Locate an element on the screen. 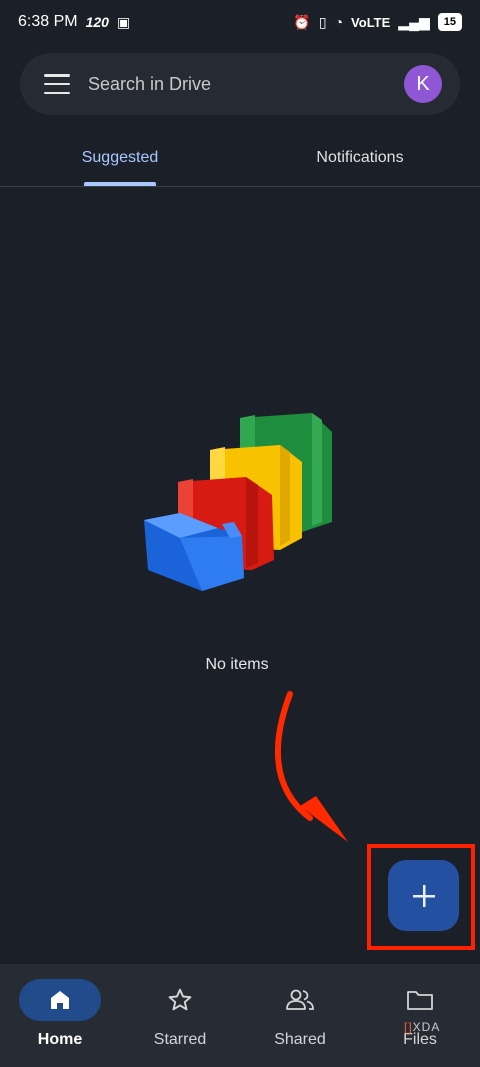 The width and height of the screenshot is (480, 1067). search-bar: Search in Drive K is located at coordinates (240, 84).